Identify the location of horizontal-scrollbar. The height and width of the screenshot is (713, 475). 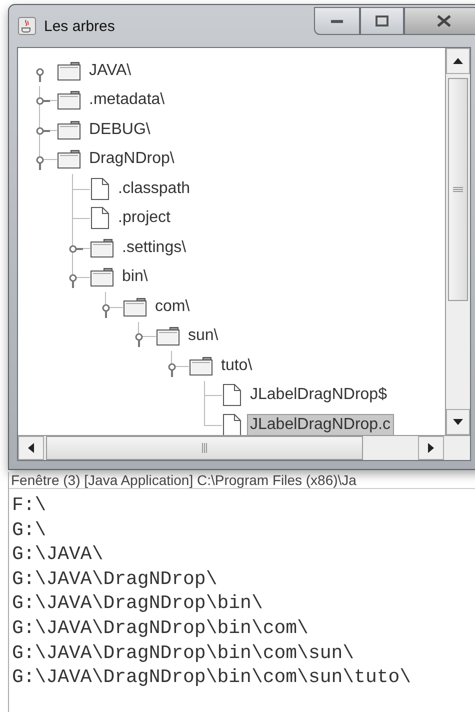
(244, 447).